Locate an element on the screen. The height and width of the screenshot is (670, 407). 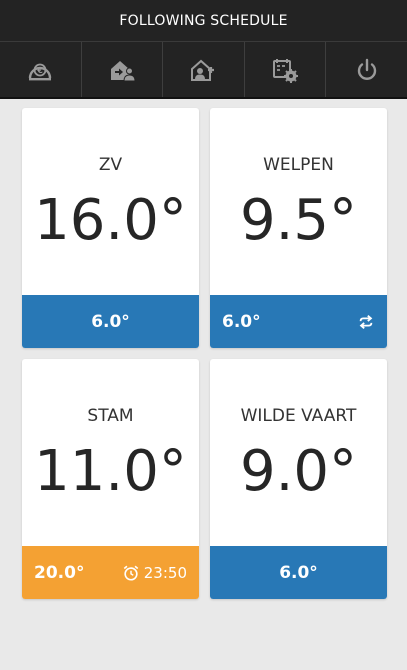
zone-temperature: 9.5° is located at coordinates (298, 220).